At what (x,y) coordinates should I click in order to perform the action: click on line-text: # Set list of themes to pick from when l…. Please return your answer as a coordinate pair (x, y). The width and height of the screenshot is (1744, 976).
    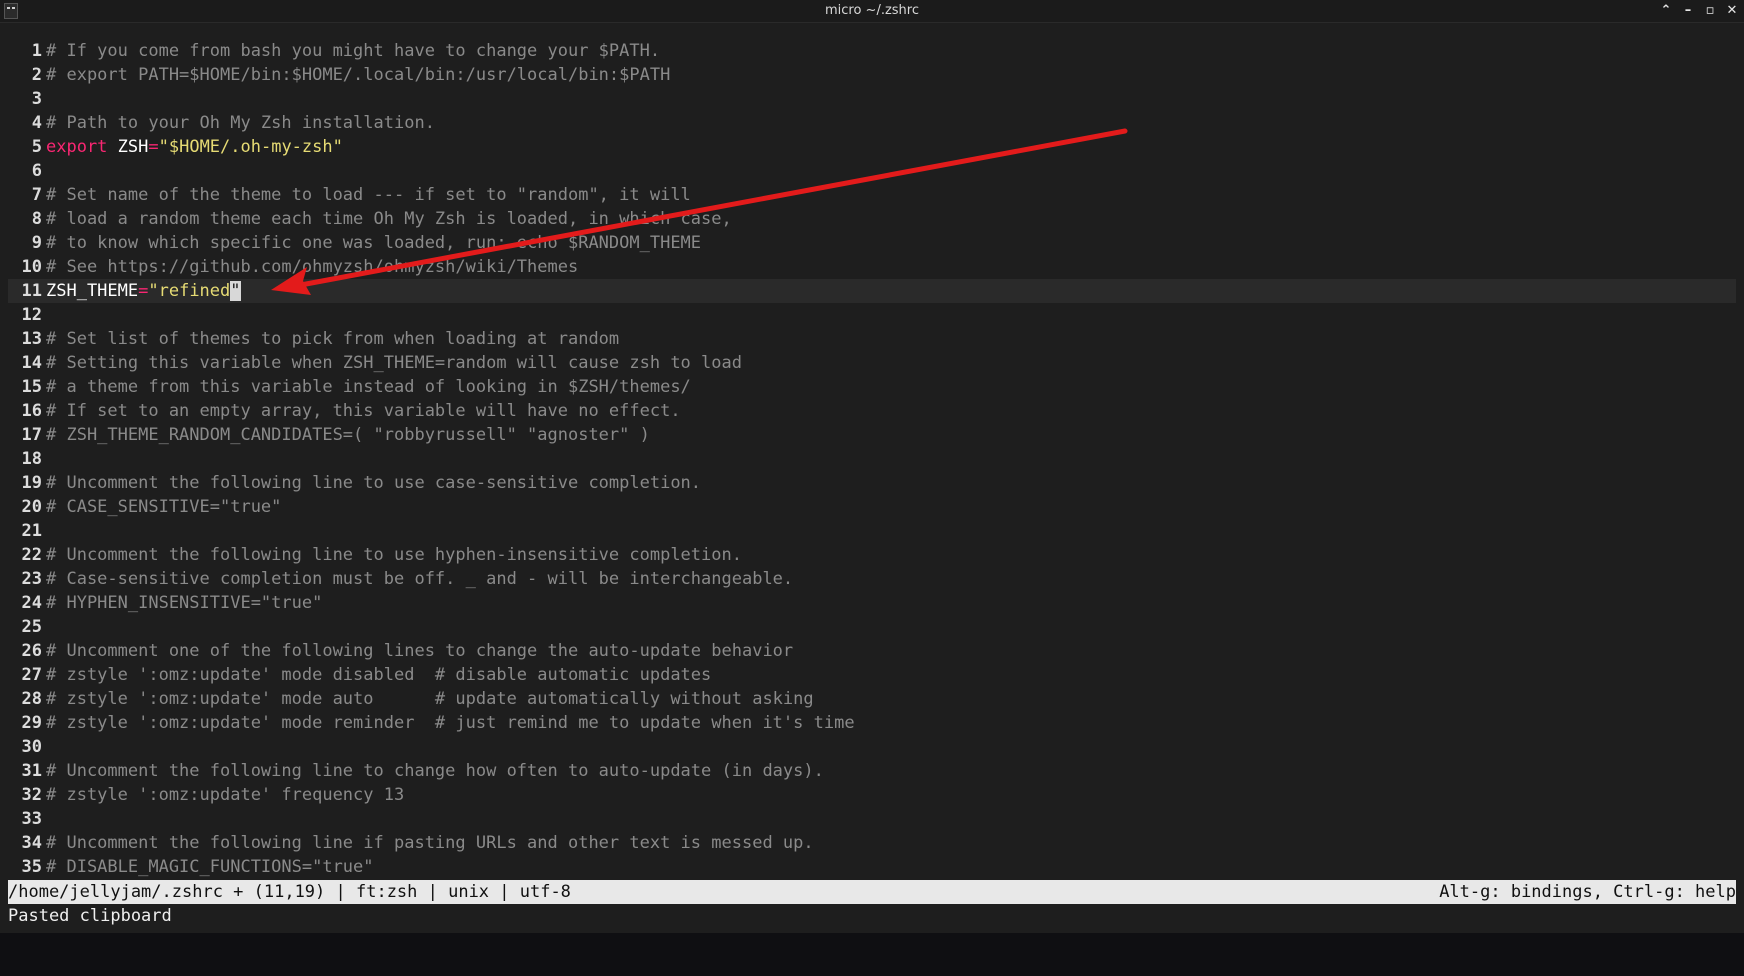
    Looking at the image, I should click on (891, 339).